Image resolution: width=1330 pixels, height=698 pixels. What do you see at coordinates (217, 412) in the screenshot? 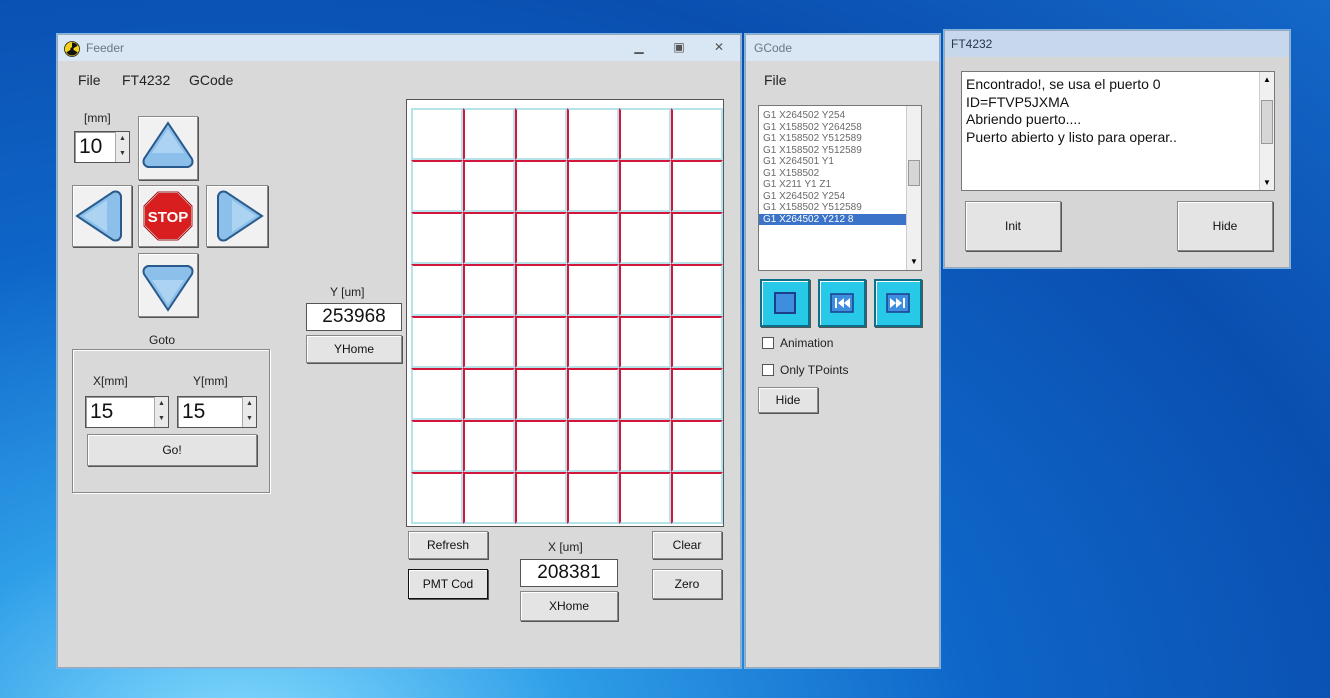
I see `goto-y-spinner: 15 ▲ ▼` at bounding box center [217, 412].